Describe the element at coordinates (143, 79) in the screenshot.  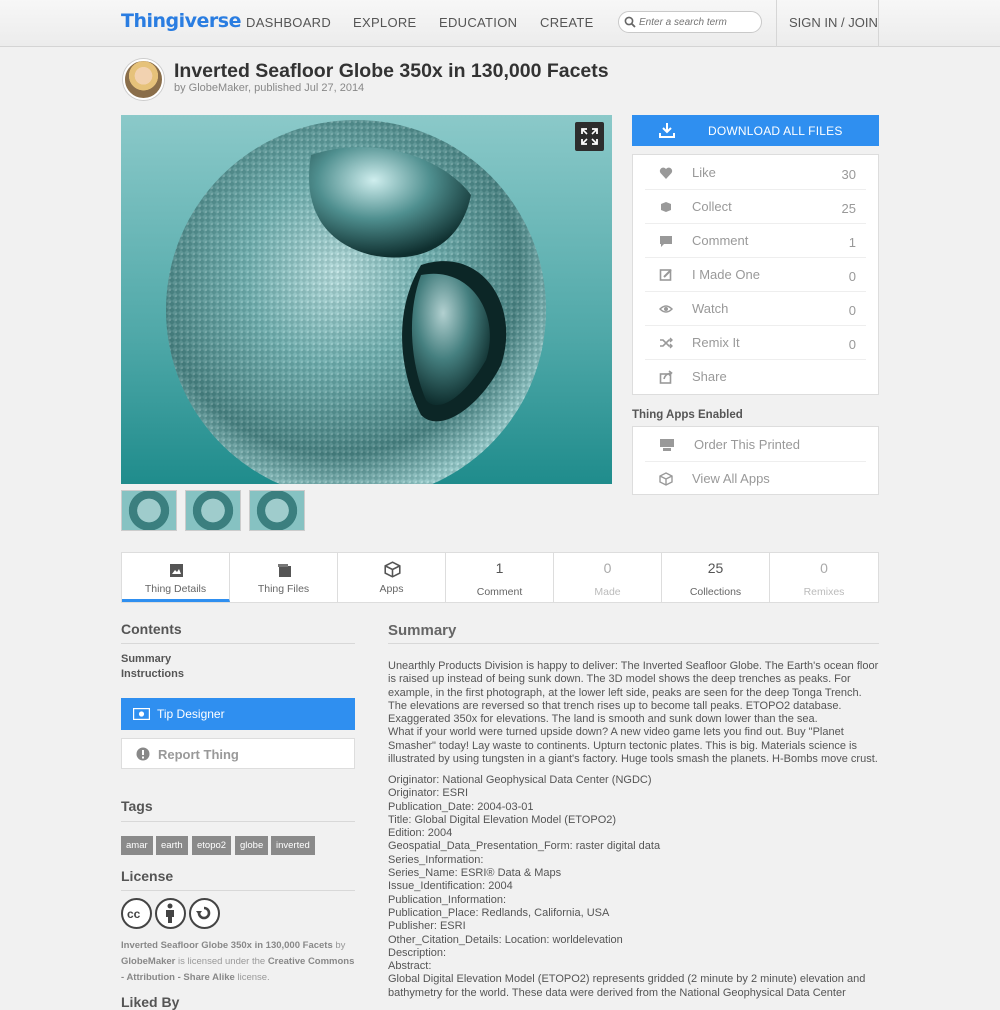
I see `avatar` at that location.